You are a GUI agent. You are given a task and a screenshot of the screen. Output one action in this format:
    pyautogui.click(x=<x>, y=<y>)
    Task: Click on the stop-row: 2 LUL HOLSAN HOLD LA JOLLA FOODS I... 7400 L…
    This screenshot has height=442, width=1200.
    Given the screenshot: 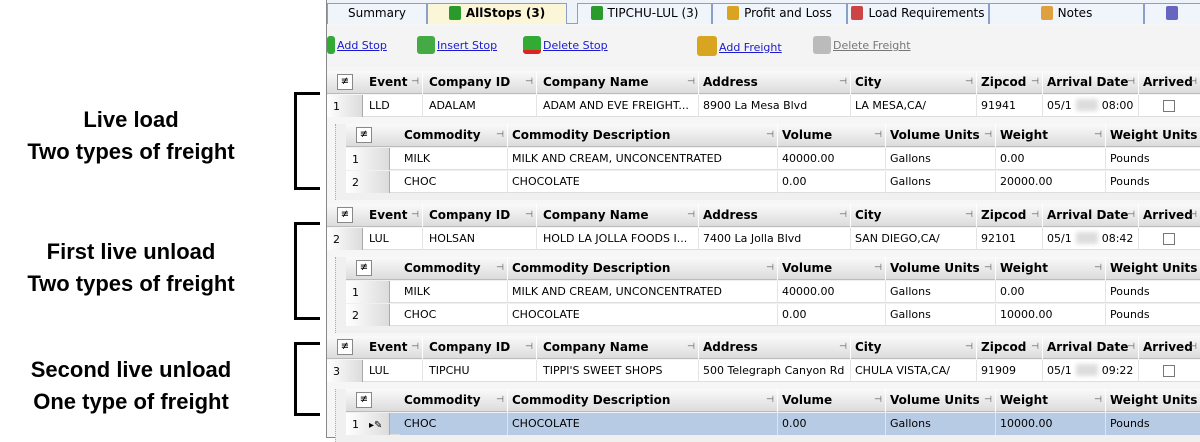 What is the action you would take?
    pyautogui.click(x=763, y=239)
    